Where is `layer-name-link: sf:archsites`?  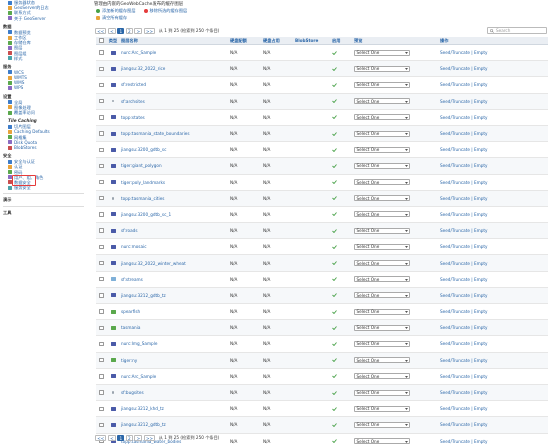 layer-name-link: sf:archsites is located at coordinates (174, 101).